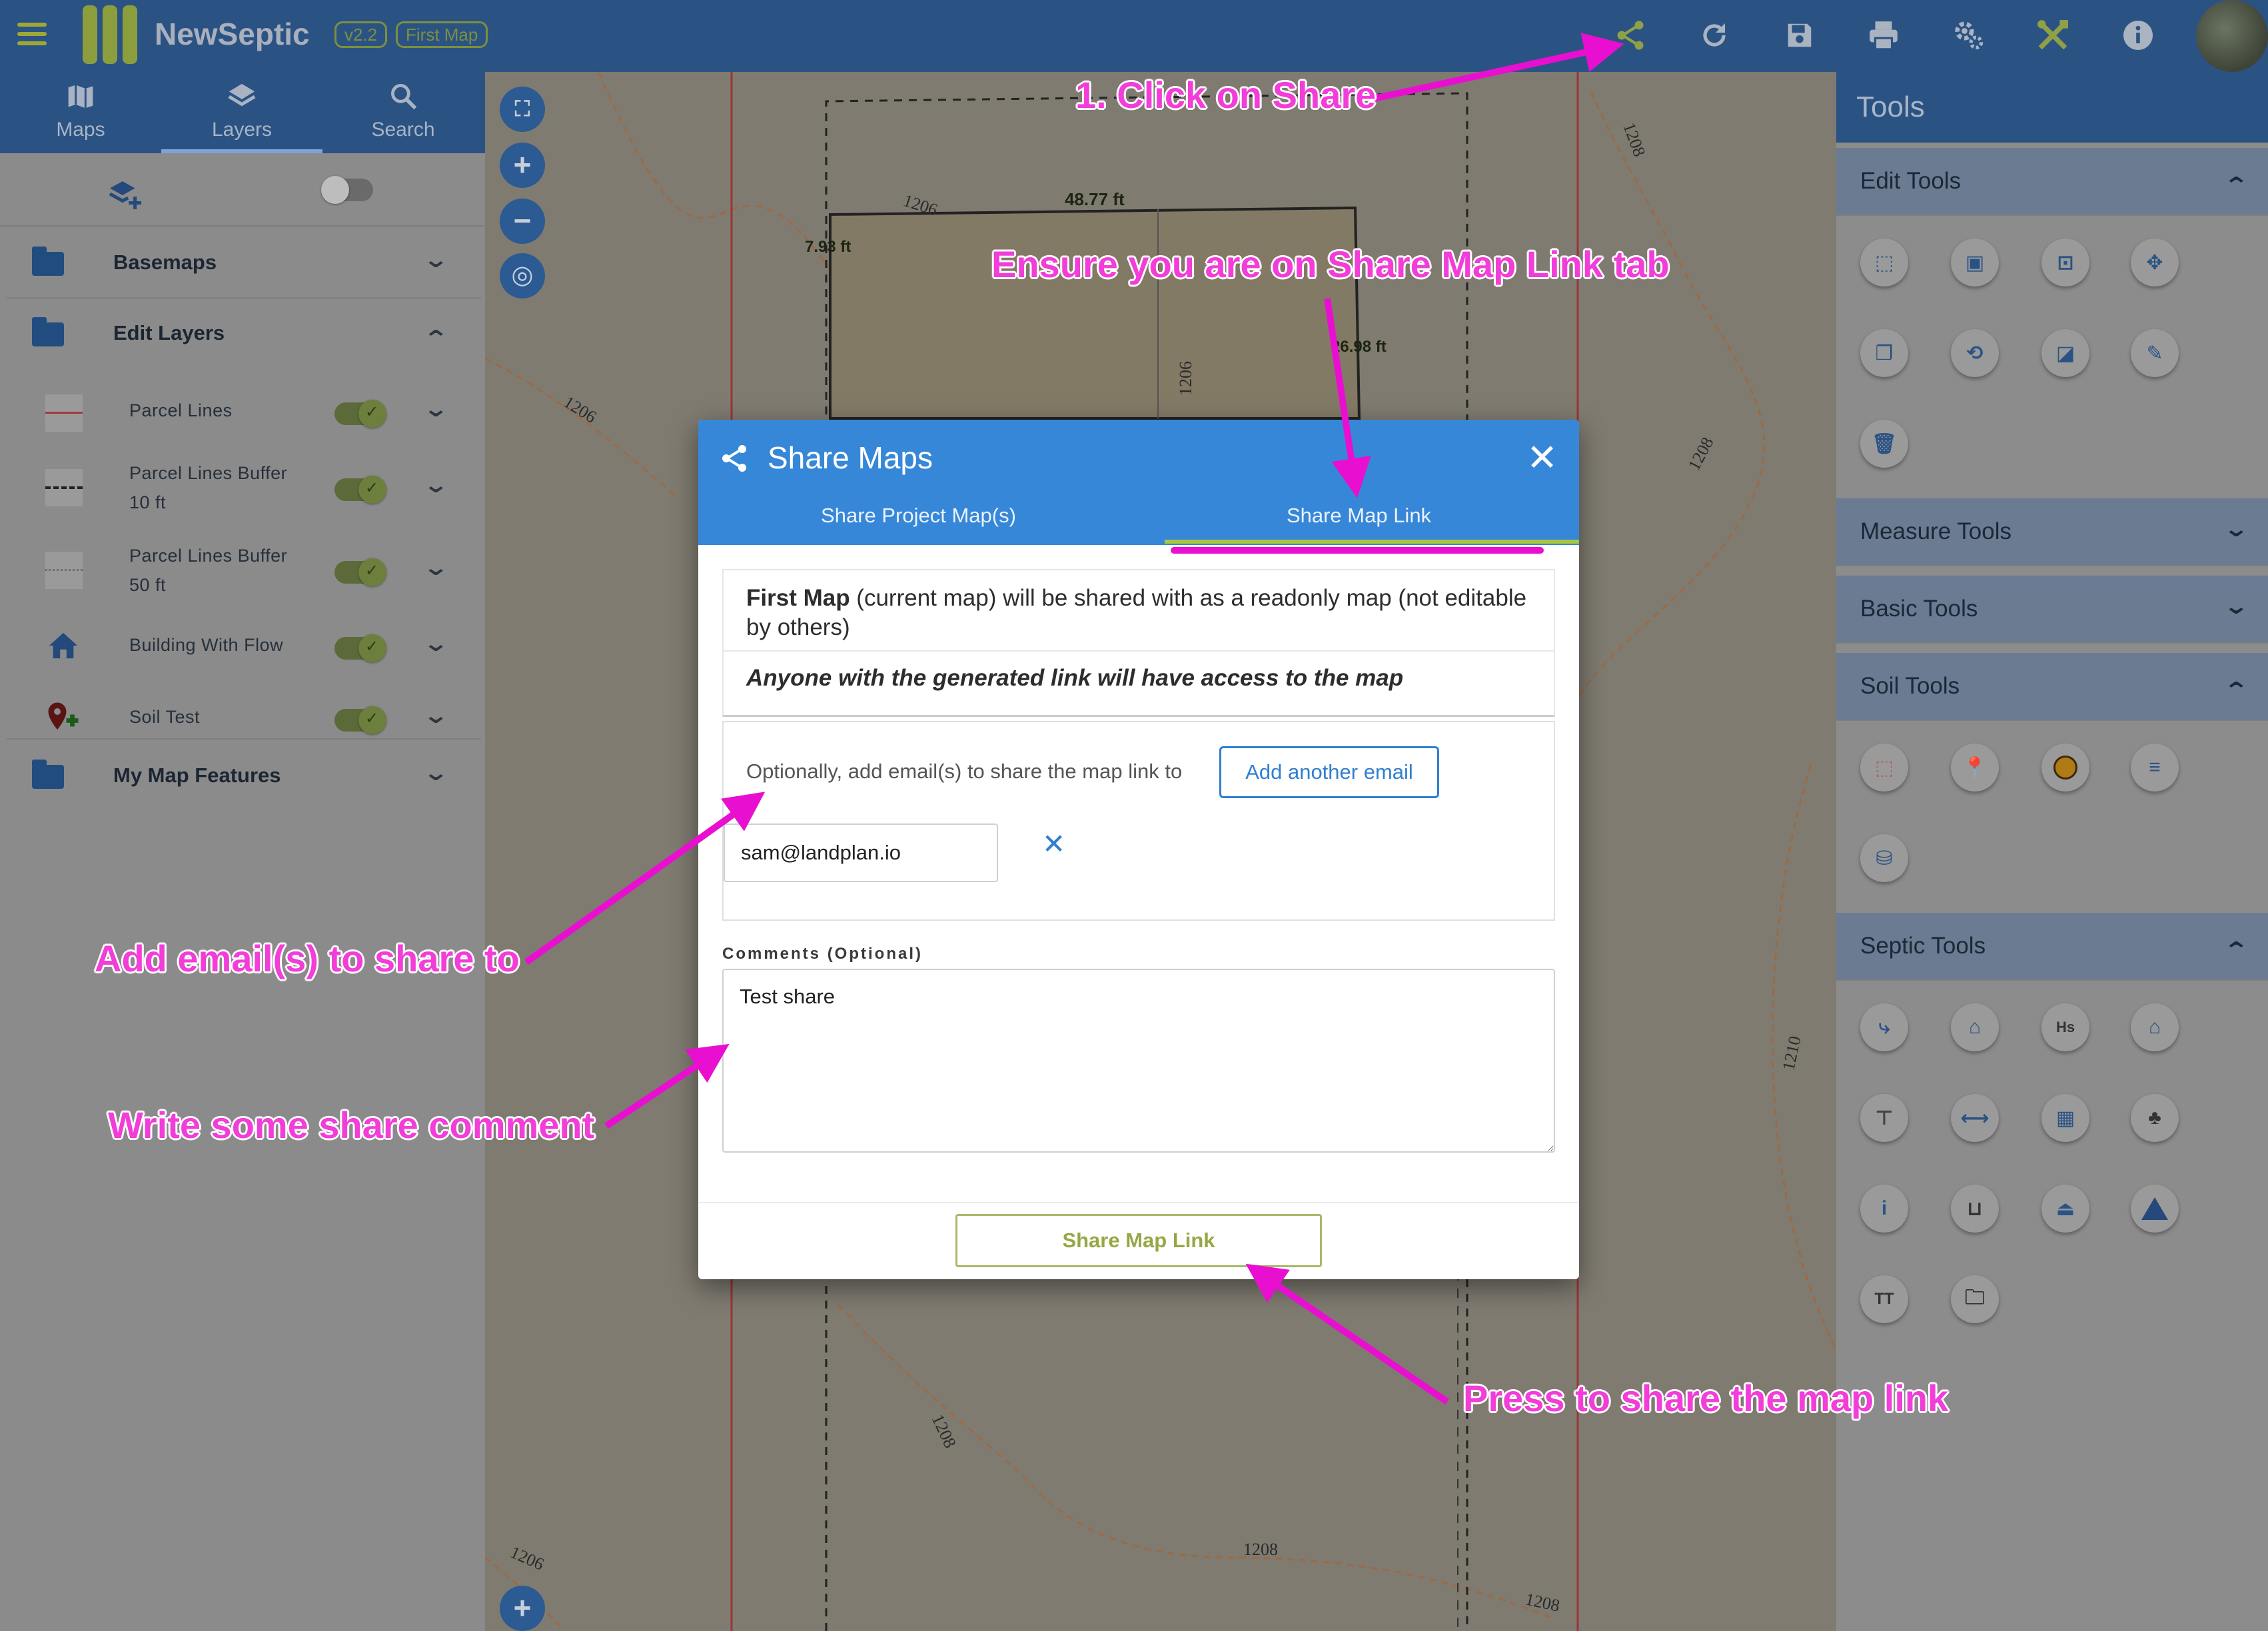 This screenshot has height=1631, width=2268. I want to click on layer-row: Parcel Lines Buffer 50 ft ⌄, so click(242, 569).